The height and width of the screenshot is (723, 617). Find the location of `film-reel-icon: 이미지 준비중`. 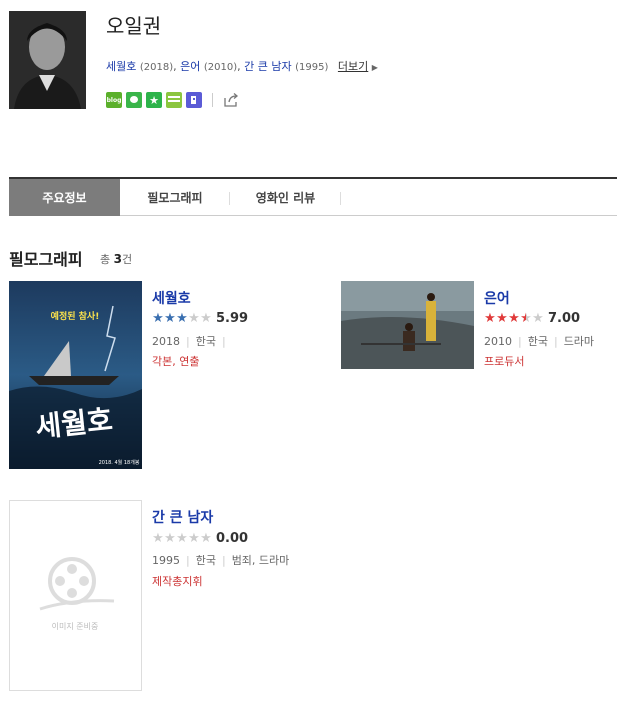

film-reel-icon: 이미지 준비중 is located at coordinates (77, 594).